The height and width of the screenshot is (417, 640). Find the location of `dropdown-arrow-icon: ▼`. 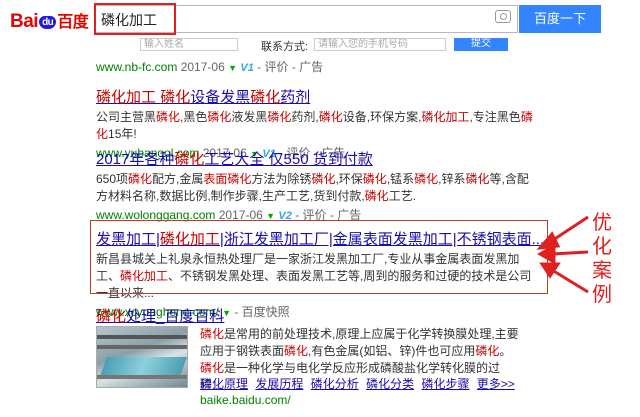

dropdown-arrow-icon: ▼ is located at coordinates (232, 68).